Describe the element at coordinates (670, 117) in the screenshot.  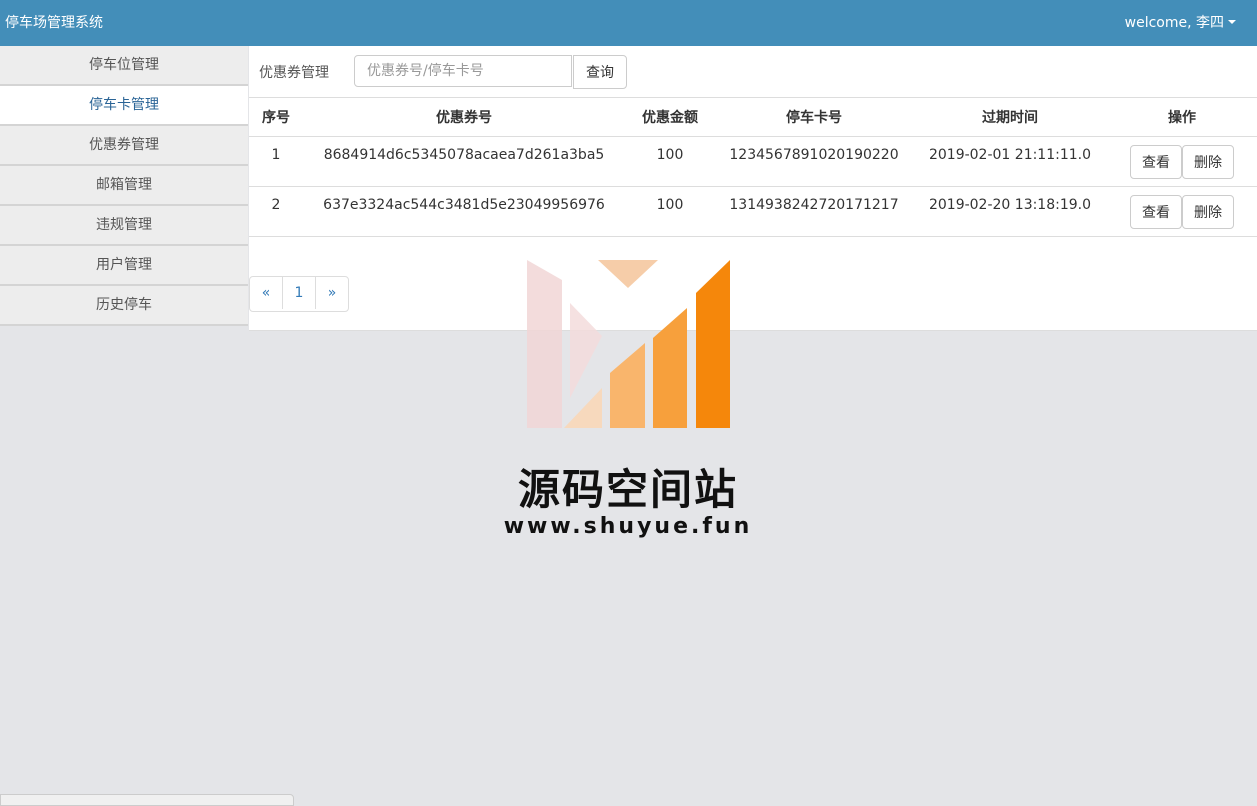
I see `header-amount: 优惠金额` at that location.